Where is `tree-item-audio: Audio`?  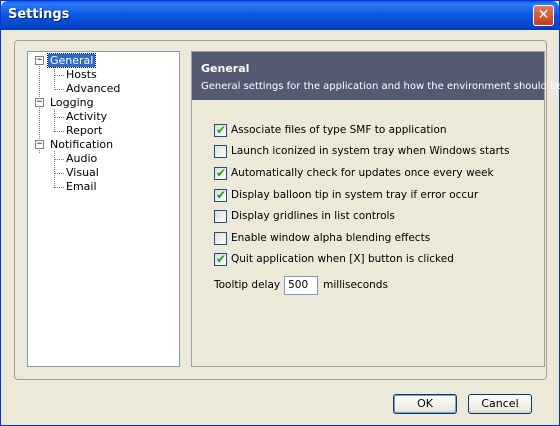
tree-item-audio: Audio is located at coordinates (81, 158).